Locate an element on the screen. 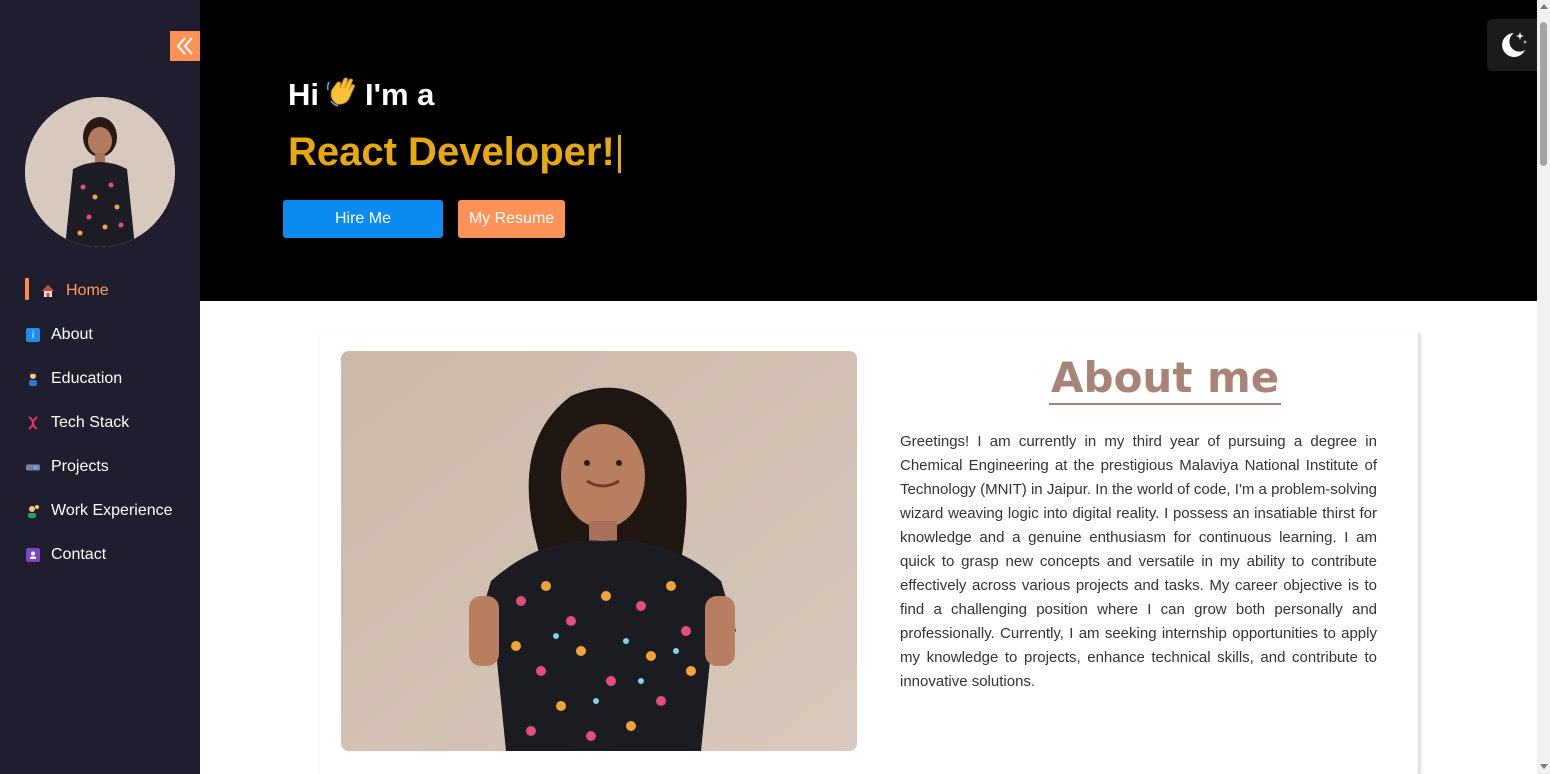 This screenshot has height=774, width=1550. sidebar-collapse-button is located at coordinates (185, 46).